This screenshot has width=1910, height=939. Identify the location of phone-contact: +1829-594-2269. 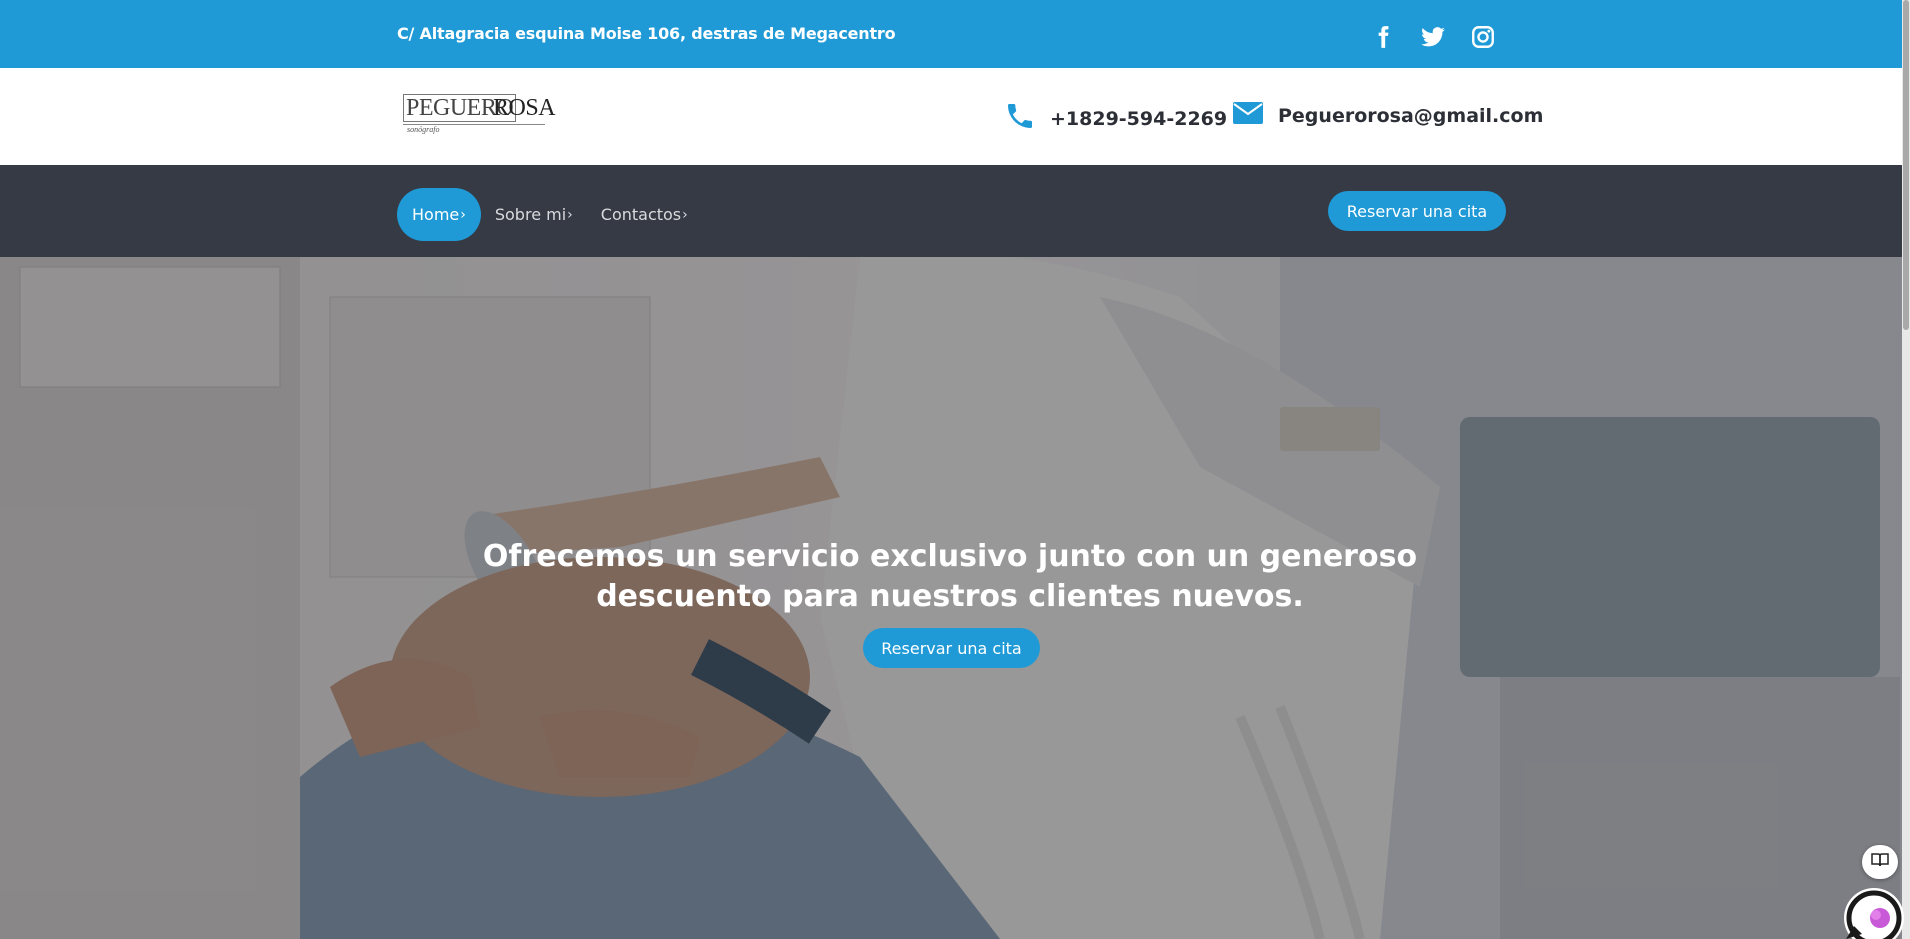
(1115, 118).